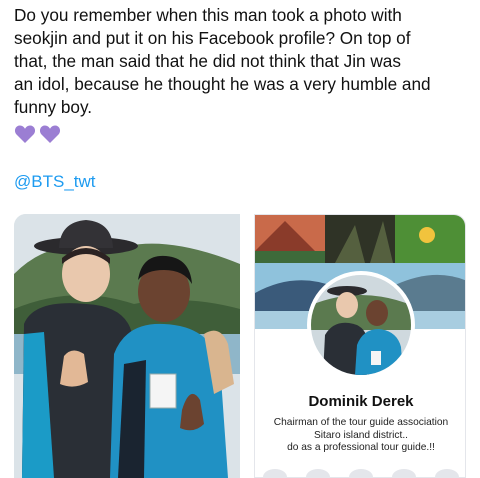 The width and height of the screenshot is (480, 478). I want to click on bio-line: do as a professional tour guide.!!, so click(361, 447).